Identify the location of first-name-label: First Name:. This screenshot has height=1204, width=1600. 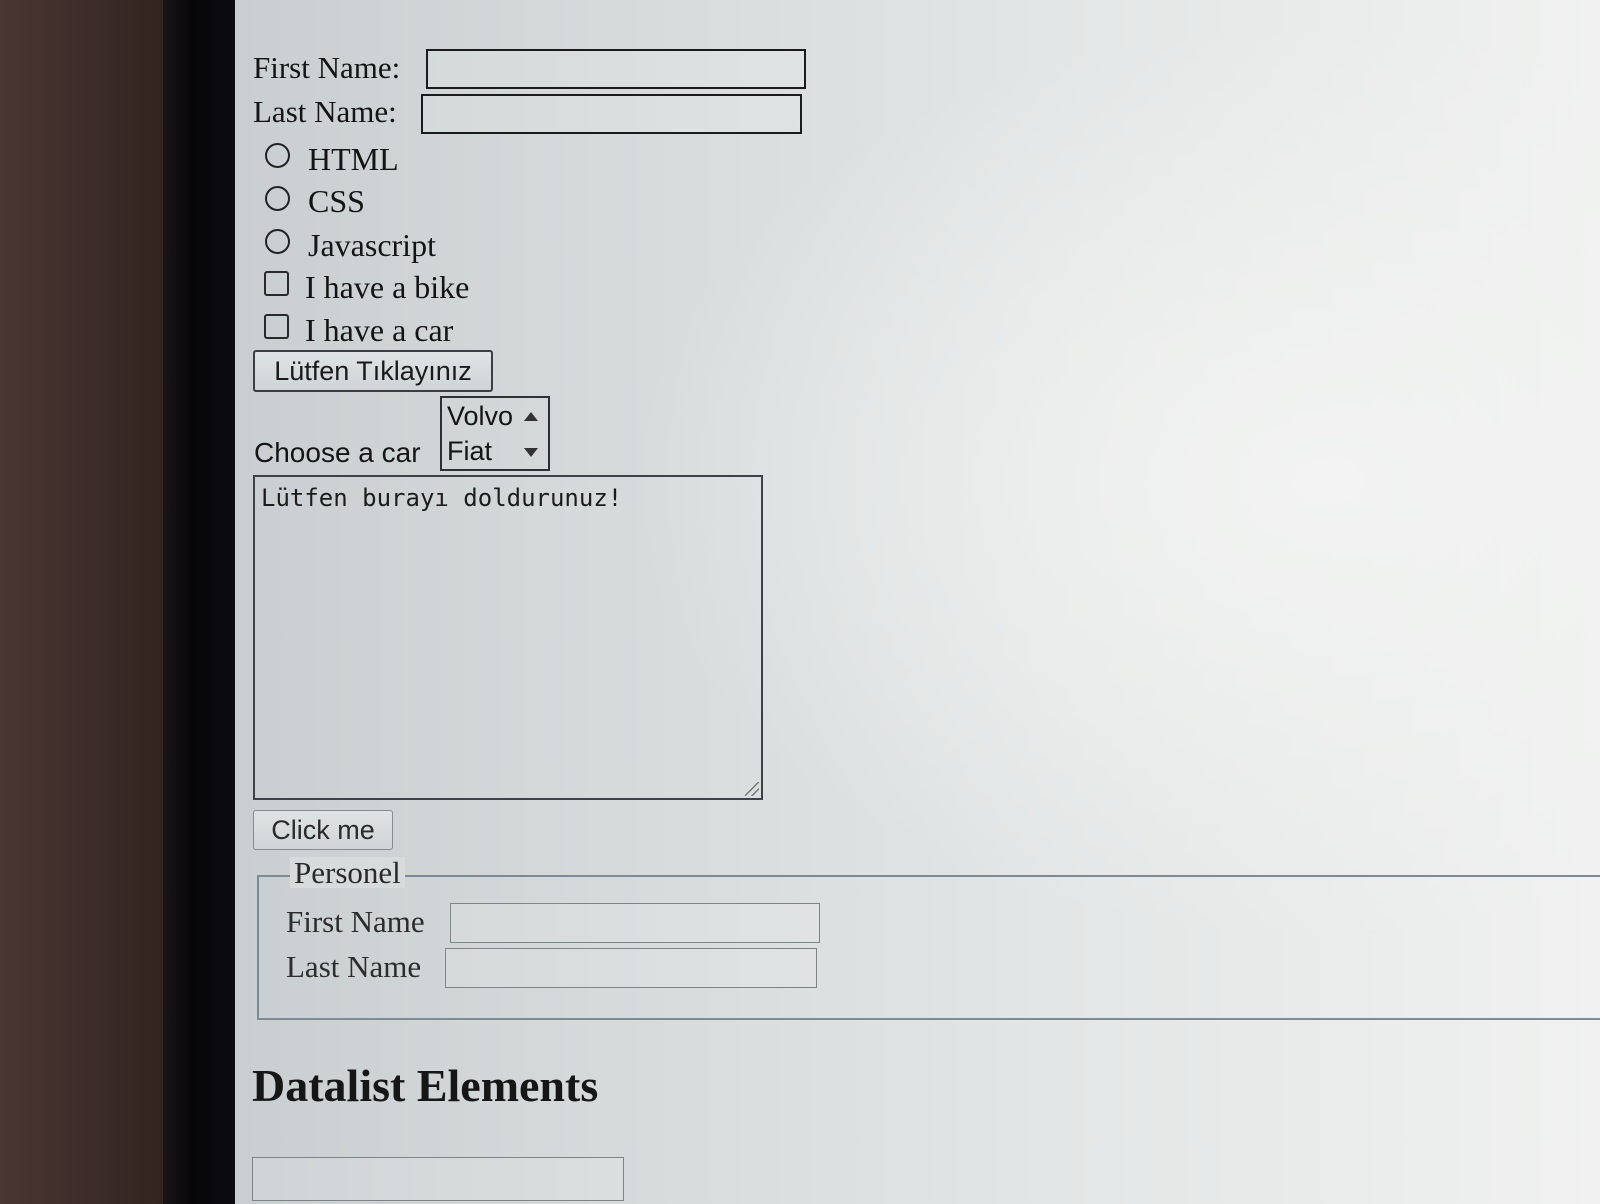
(327, 67).